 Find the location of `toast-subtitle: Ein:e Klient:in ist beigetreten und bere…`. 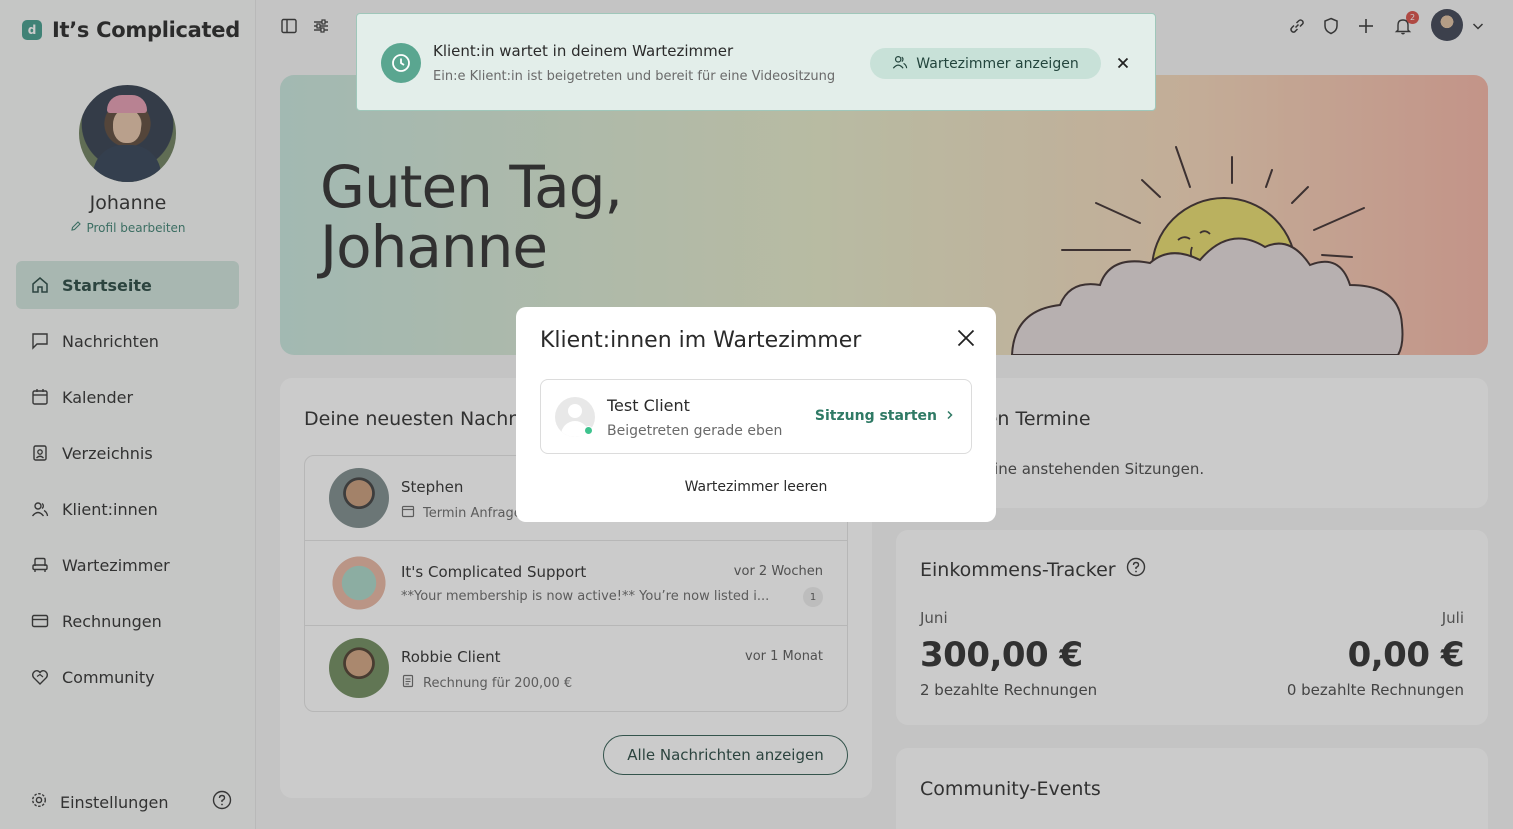

toast-subtitle: Ein:e Klient:in ist beigetreten und bere… is located at coordinates (634, 76).